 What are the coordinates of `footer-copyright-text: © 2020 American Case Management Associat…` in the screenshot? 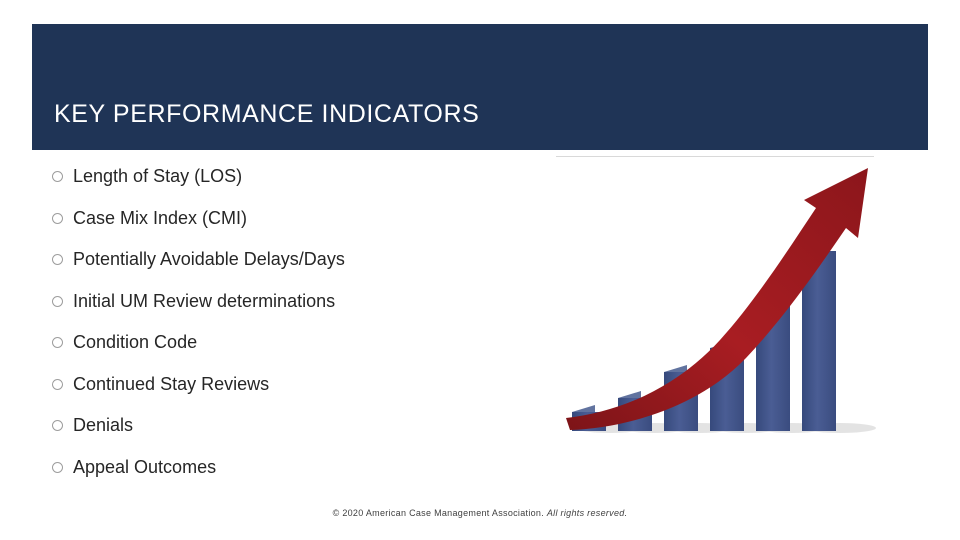 It's located at (438, 513).